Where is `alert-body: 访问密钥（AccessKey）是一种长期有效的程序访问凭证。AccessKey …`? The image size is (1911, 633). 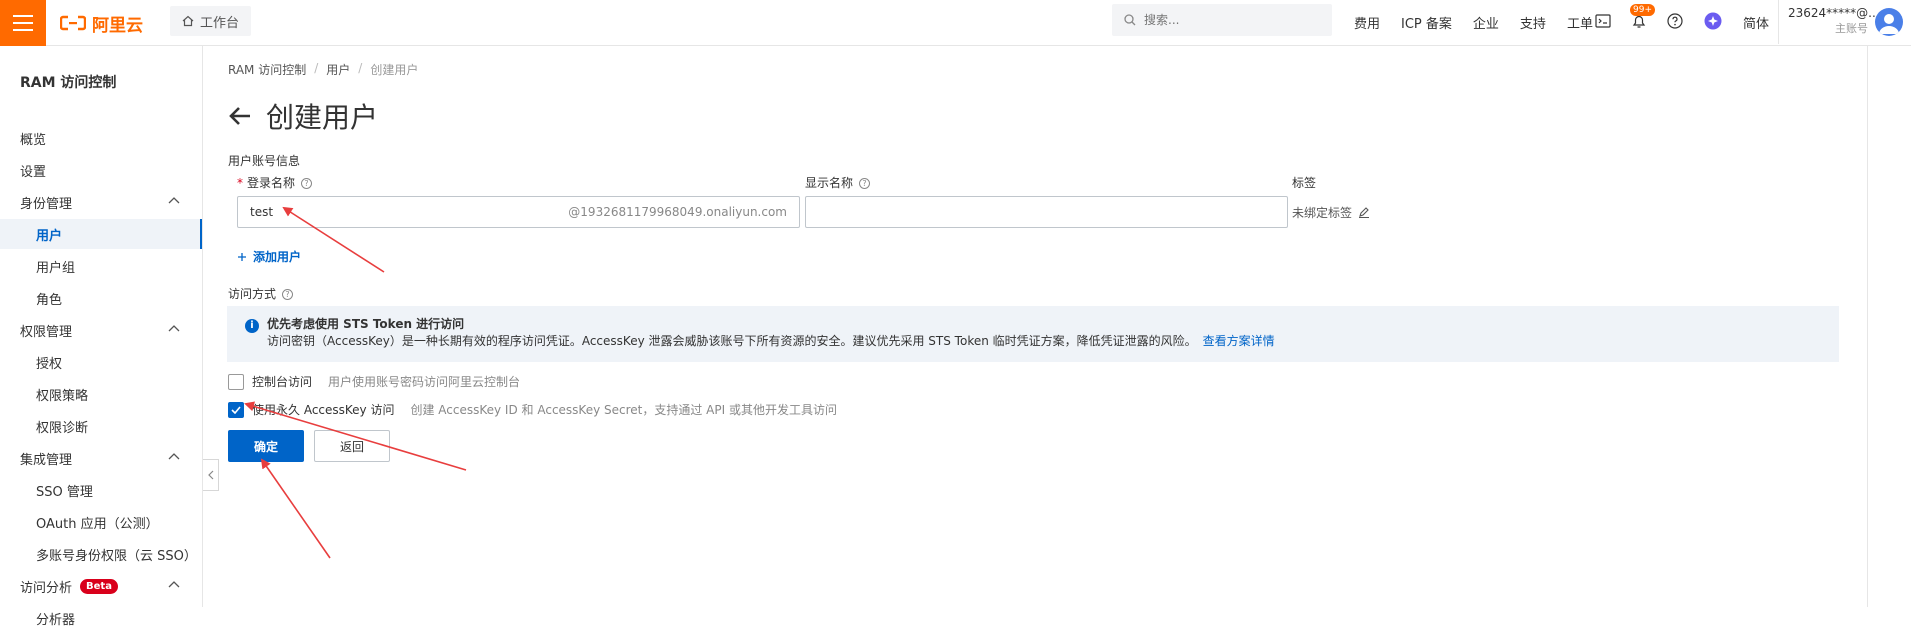 alert-body: 访问密钥（AccessKey）是一种长期有效的程序访问凭证。AccessKey … is located at coordinates (1045, 341).